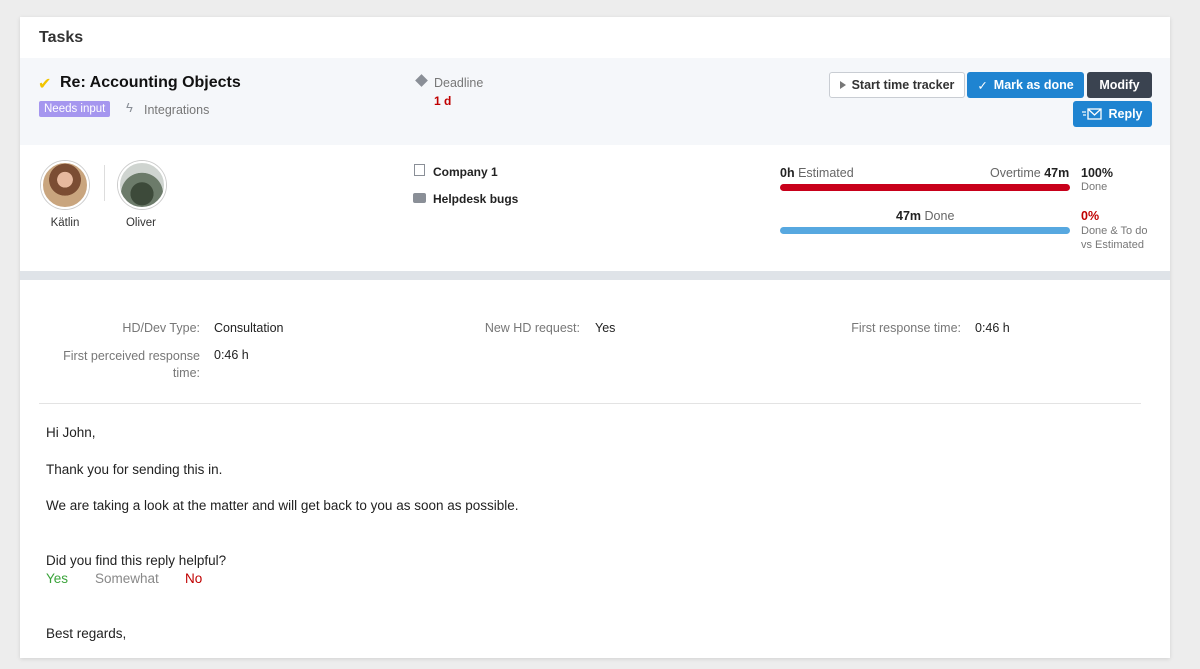 The width and height of the screenshot is (1200, 669). Describe the element at coordinates (1119, 85) in the screenshot. I see `modify-button: Modify` at that location.